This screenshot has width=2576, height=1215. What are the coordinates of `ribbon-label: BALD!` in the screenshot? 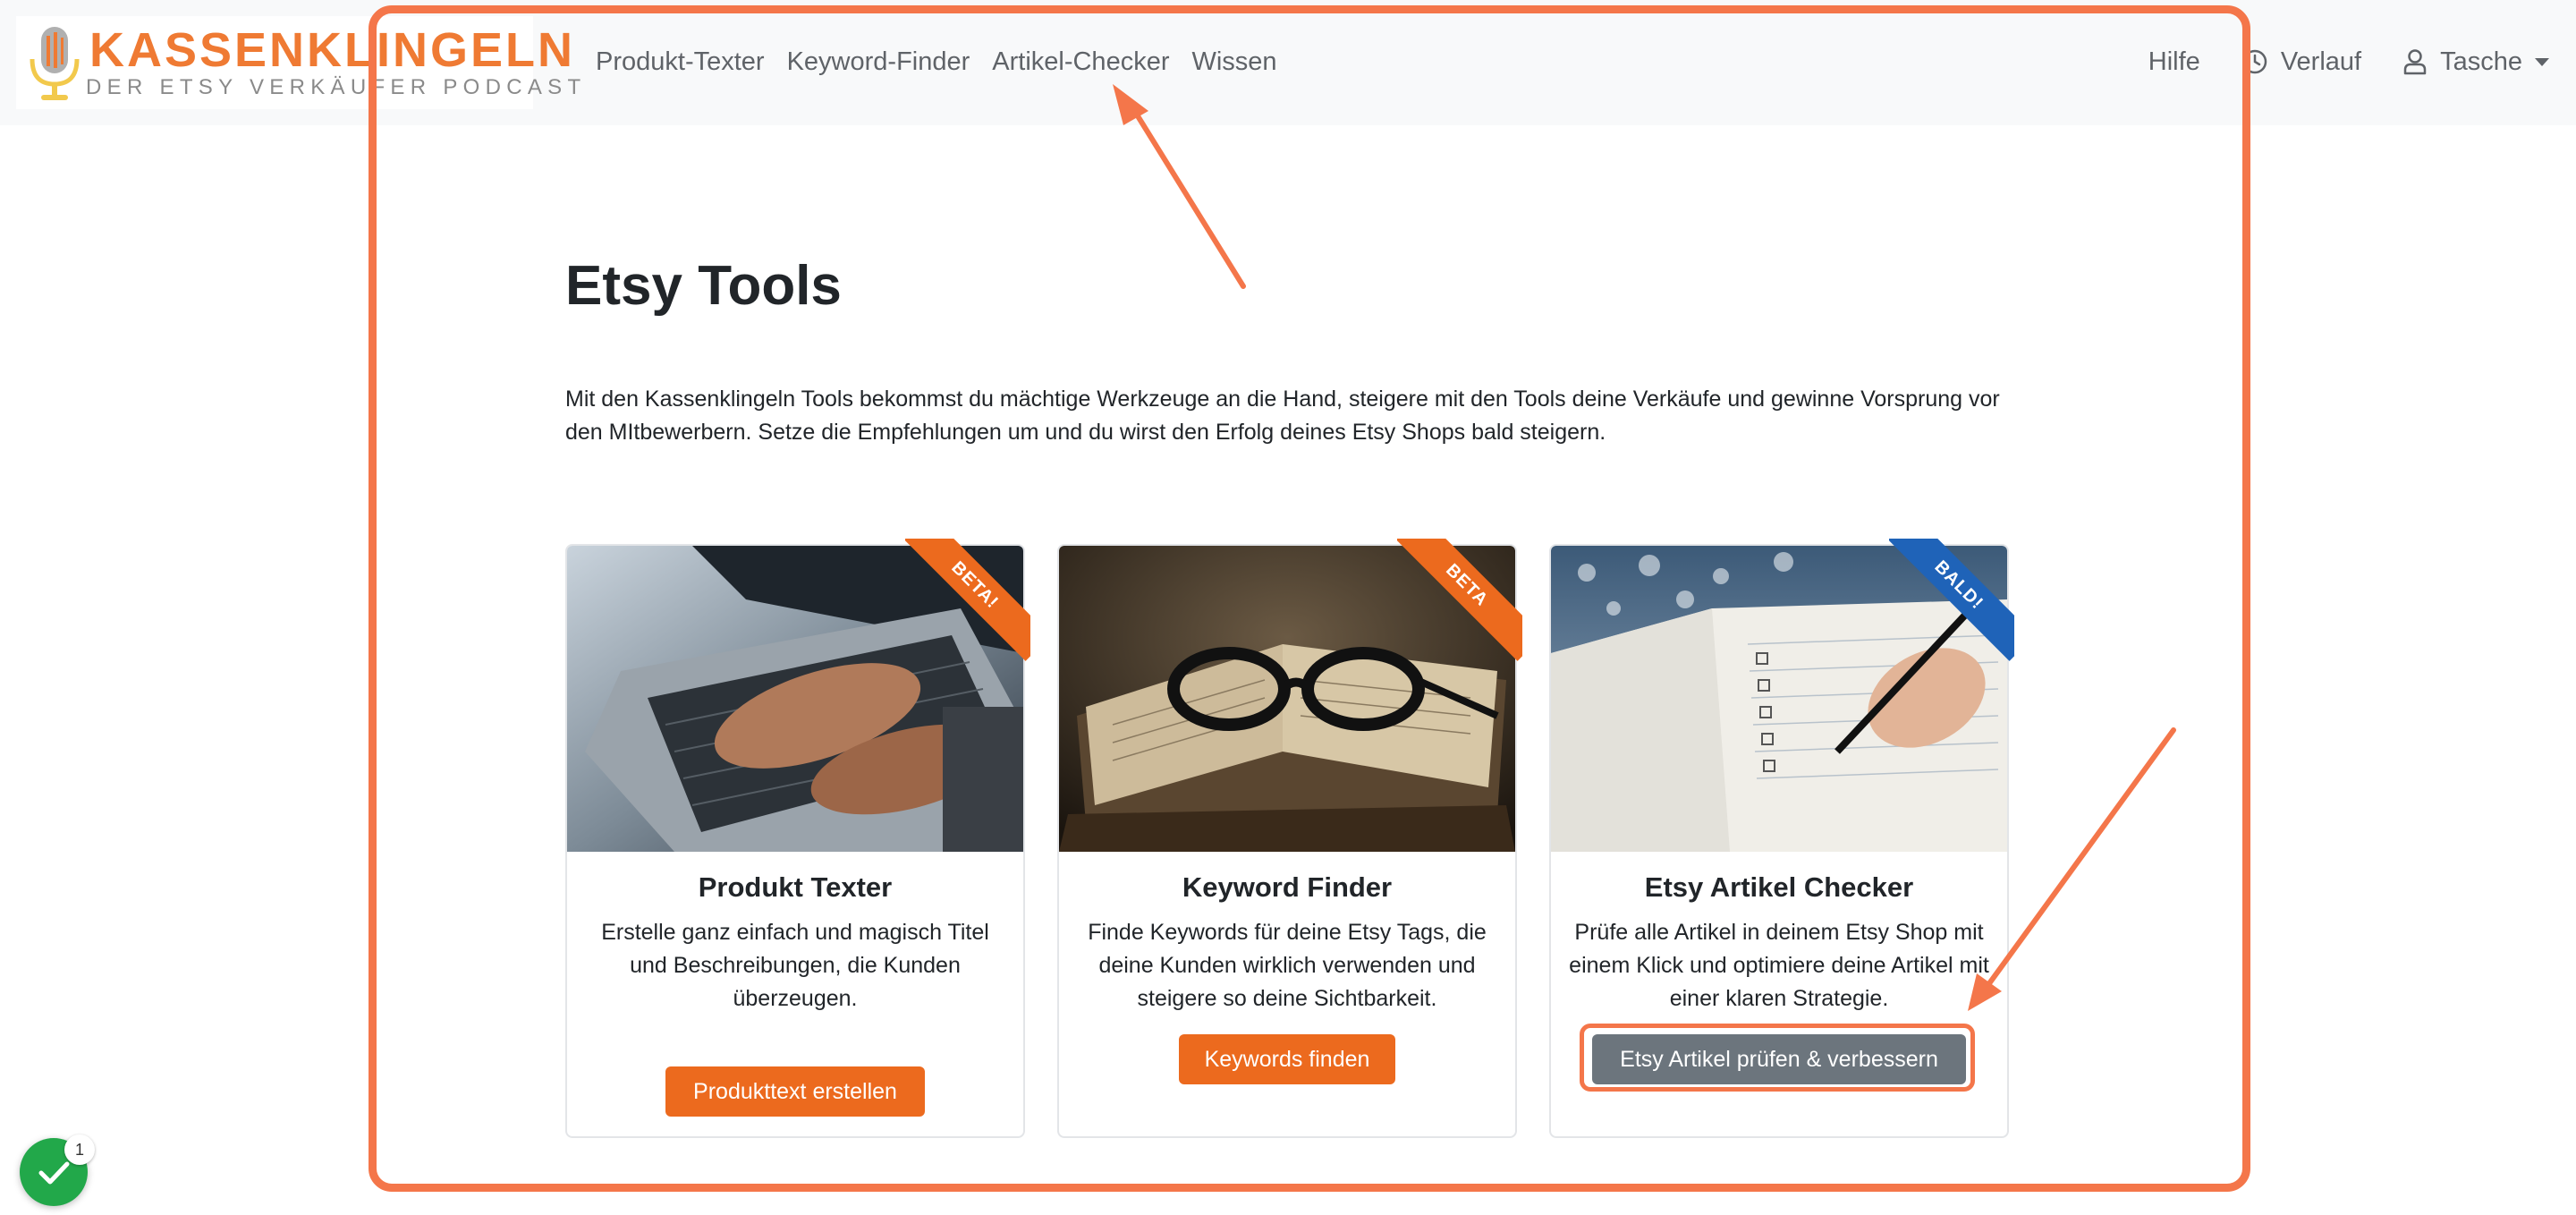 It's located at (1951, 600).